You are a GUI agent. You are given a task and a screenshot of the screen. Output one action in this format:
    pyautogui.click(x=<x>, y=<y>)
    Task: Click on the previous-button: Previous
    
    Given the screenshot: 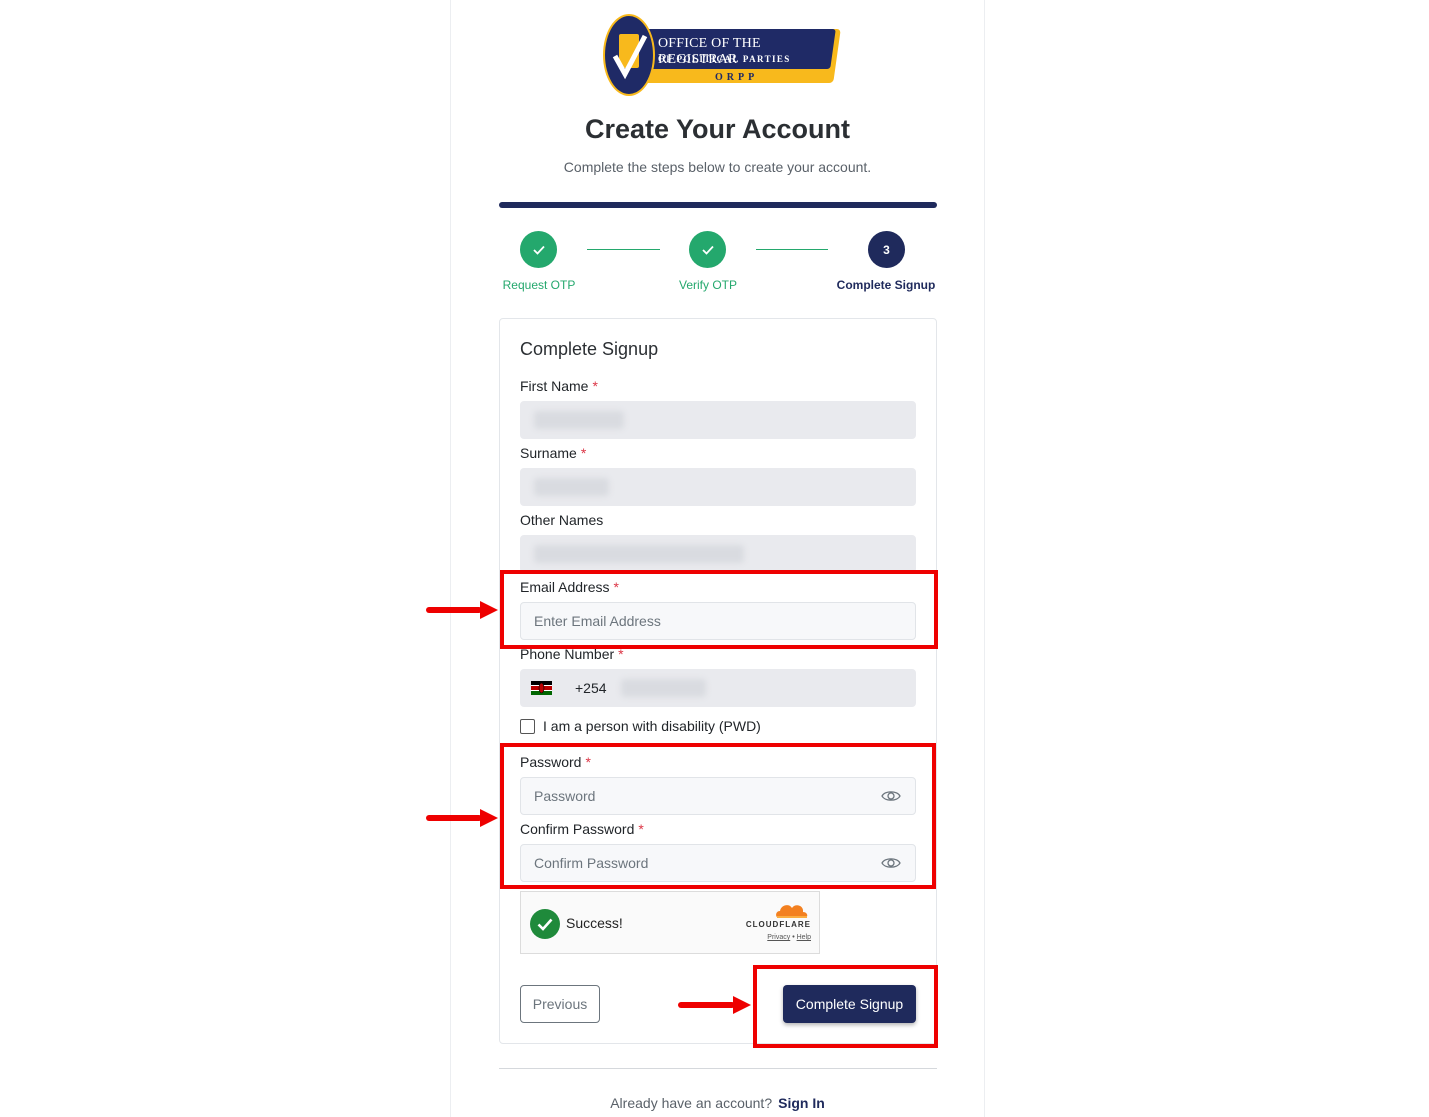 What is the action you would take?
    pyautogui.click(x=560, y=1004)
    